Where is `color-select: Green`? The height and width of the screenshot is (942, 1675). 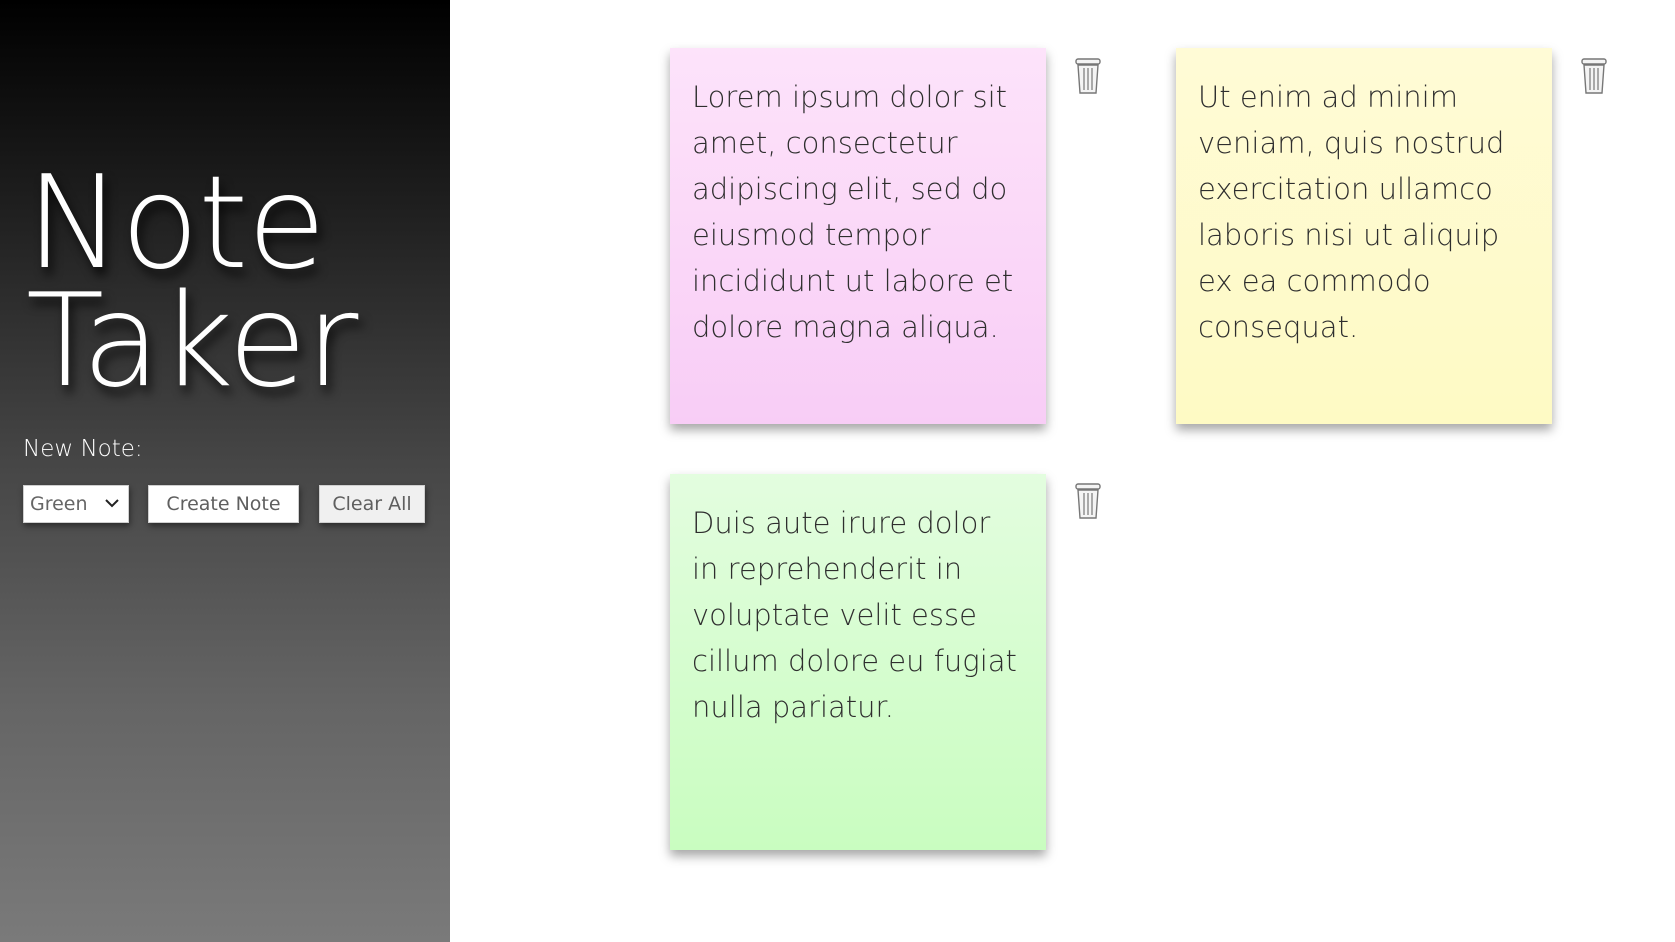
color-select: Green is located at coordinates (76, 504).